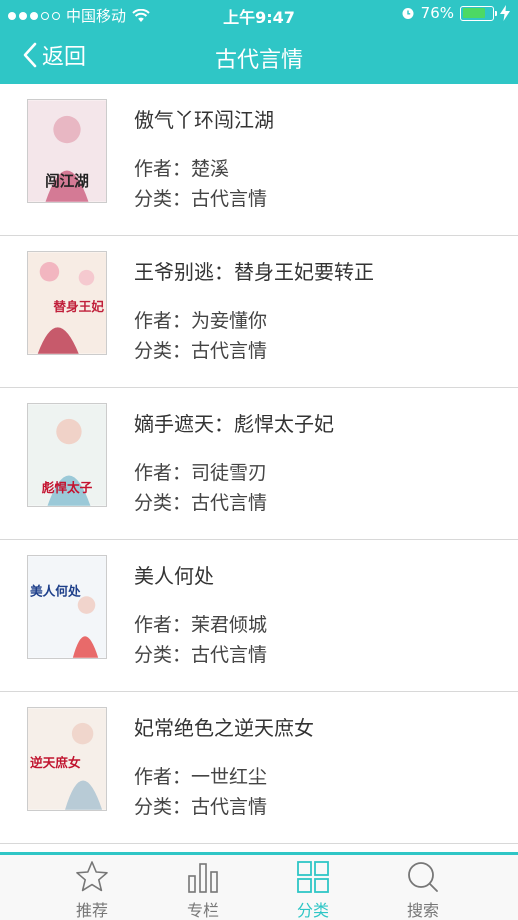 The image size is (518, 920). What do you see at coordinates (505, 13) in the screenshot?
I see `charging-icon` at bounding box center [505, 13].